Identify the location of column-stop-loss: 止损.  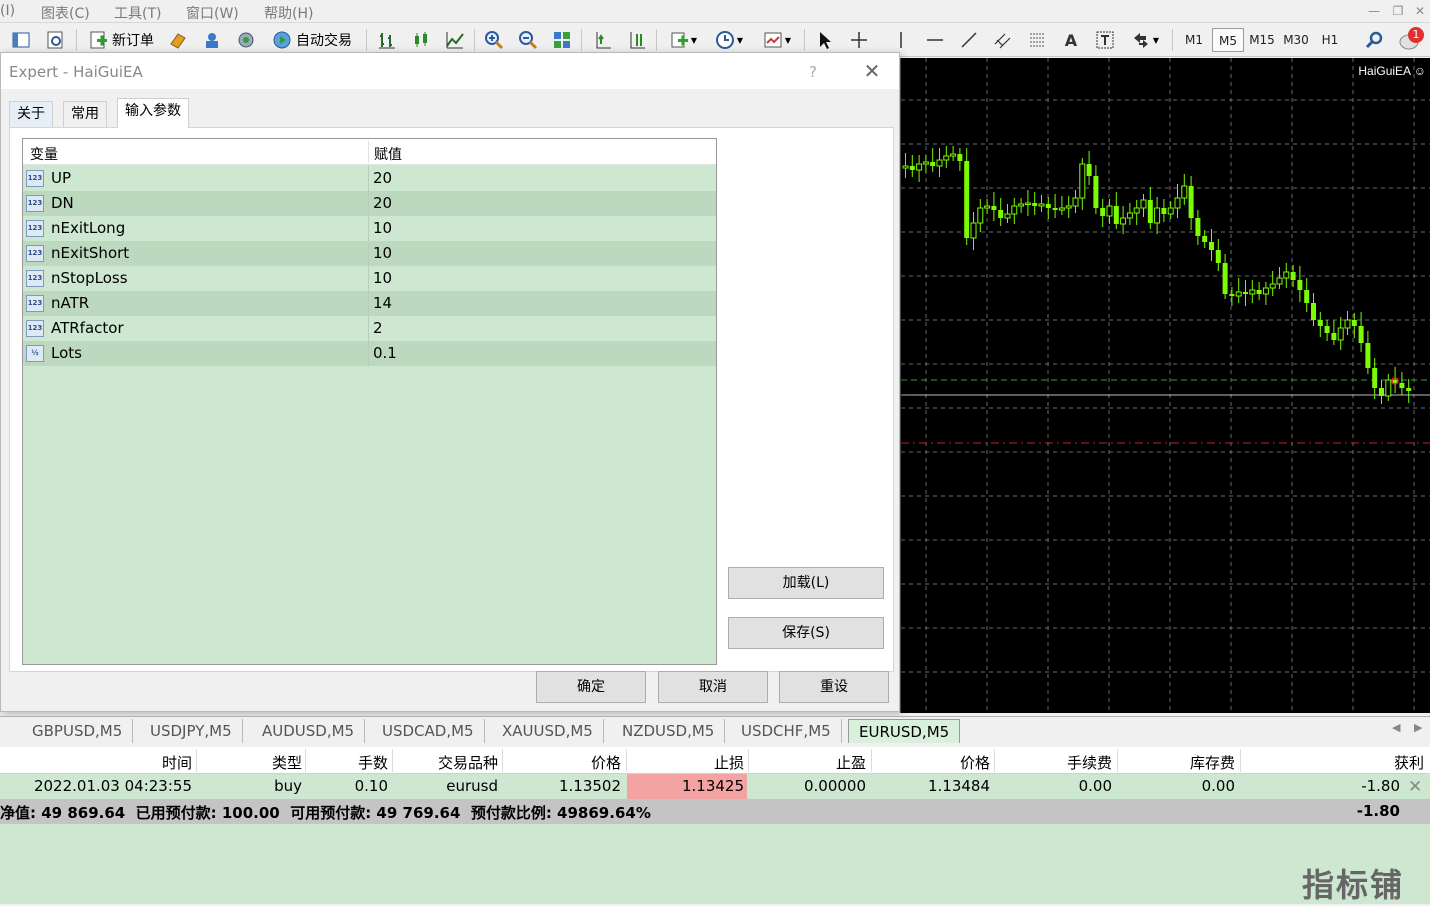
(729, 762).